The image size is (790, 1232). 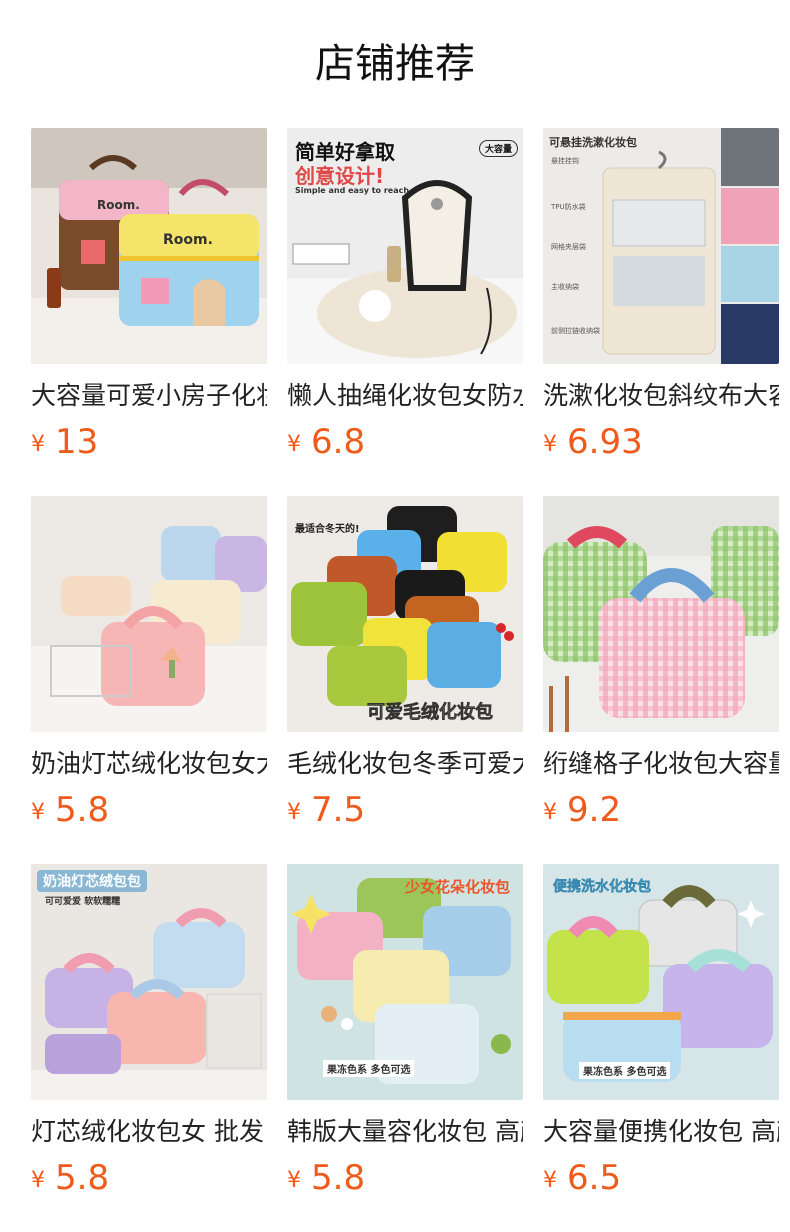 I want to click on image-caption: Simple and easy to reach, so click(x=352, y=190).